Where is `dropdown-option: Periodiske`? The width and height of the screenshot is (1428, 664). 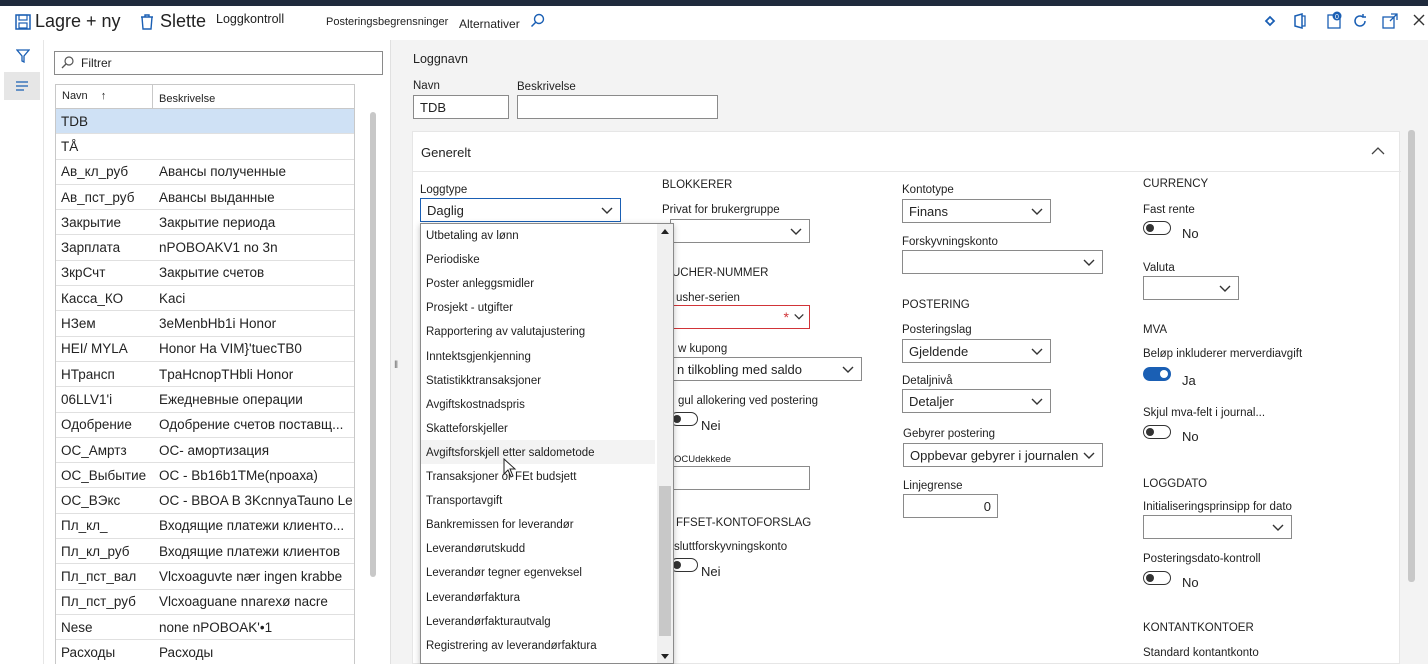 dropdown-option: Periodiske is located at coordinates (453, 260).